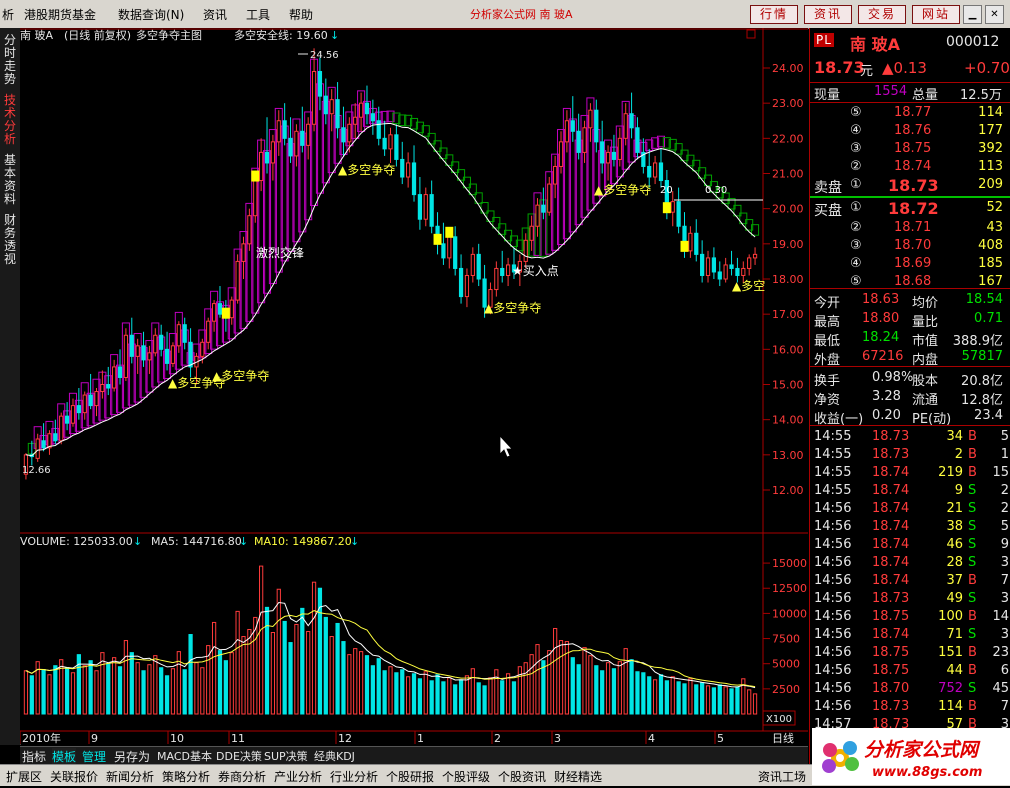 The height and width of the screenshot is (788, 1010). Describe the element at coordinates (782, 776) in the screenshot. I see `bottom-tab-info-workshop: 资讯工场` at that location.